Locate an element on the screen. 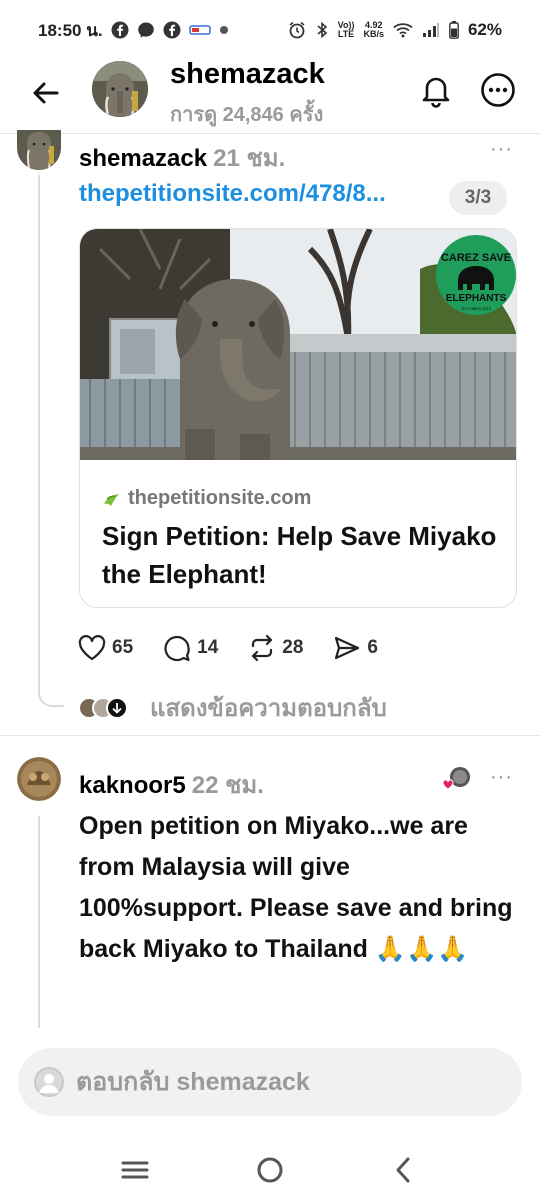 This screenshot has width=540, height=1199. liked-heart-icon is located at coordinates (456, 778).